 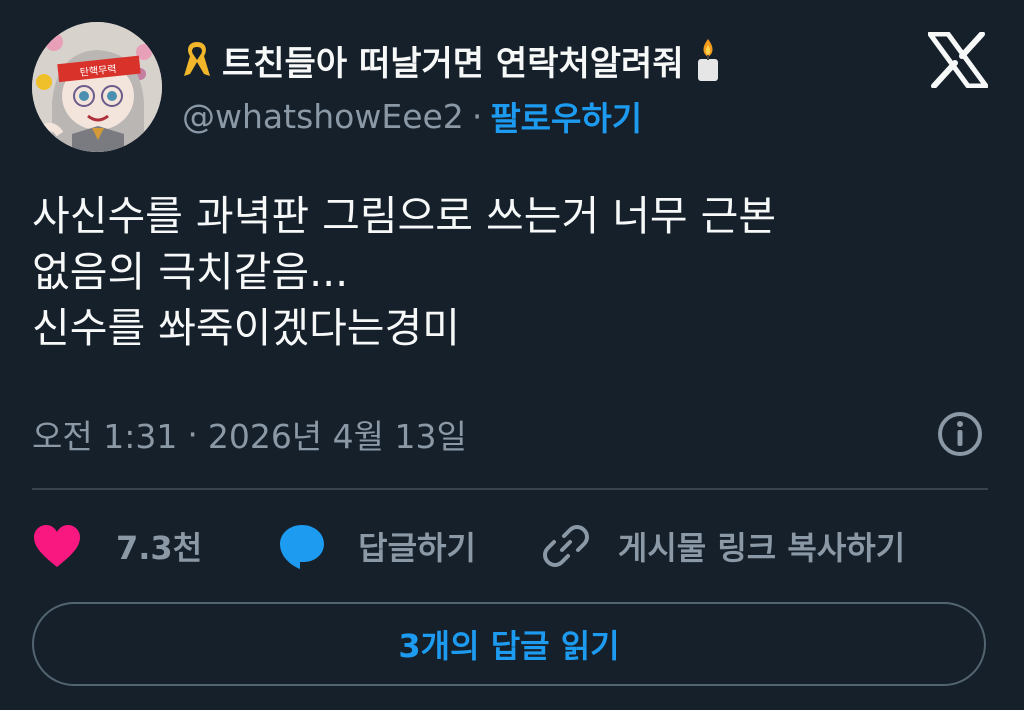 What do you see at coordinates (707, 60) in the screenshot?
I see `candle-icon` at bounding box center [707, 60].